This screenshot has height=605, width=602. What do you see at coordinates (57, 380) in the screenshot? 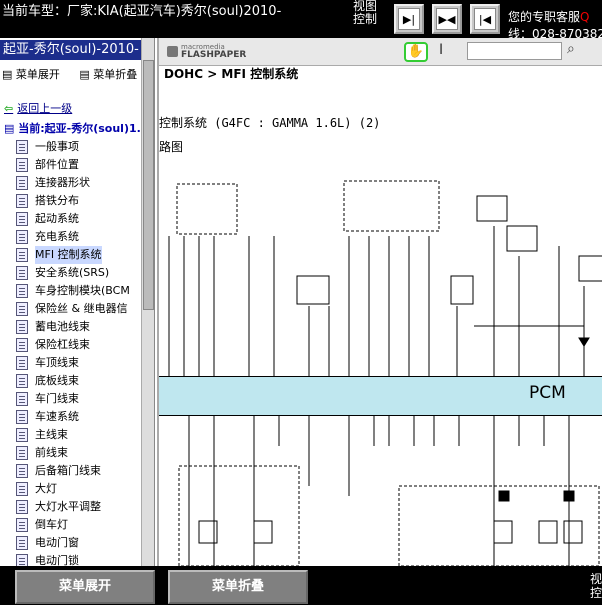
I see `menu-item-label: 底板线束` at bounding box center [57, 380].